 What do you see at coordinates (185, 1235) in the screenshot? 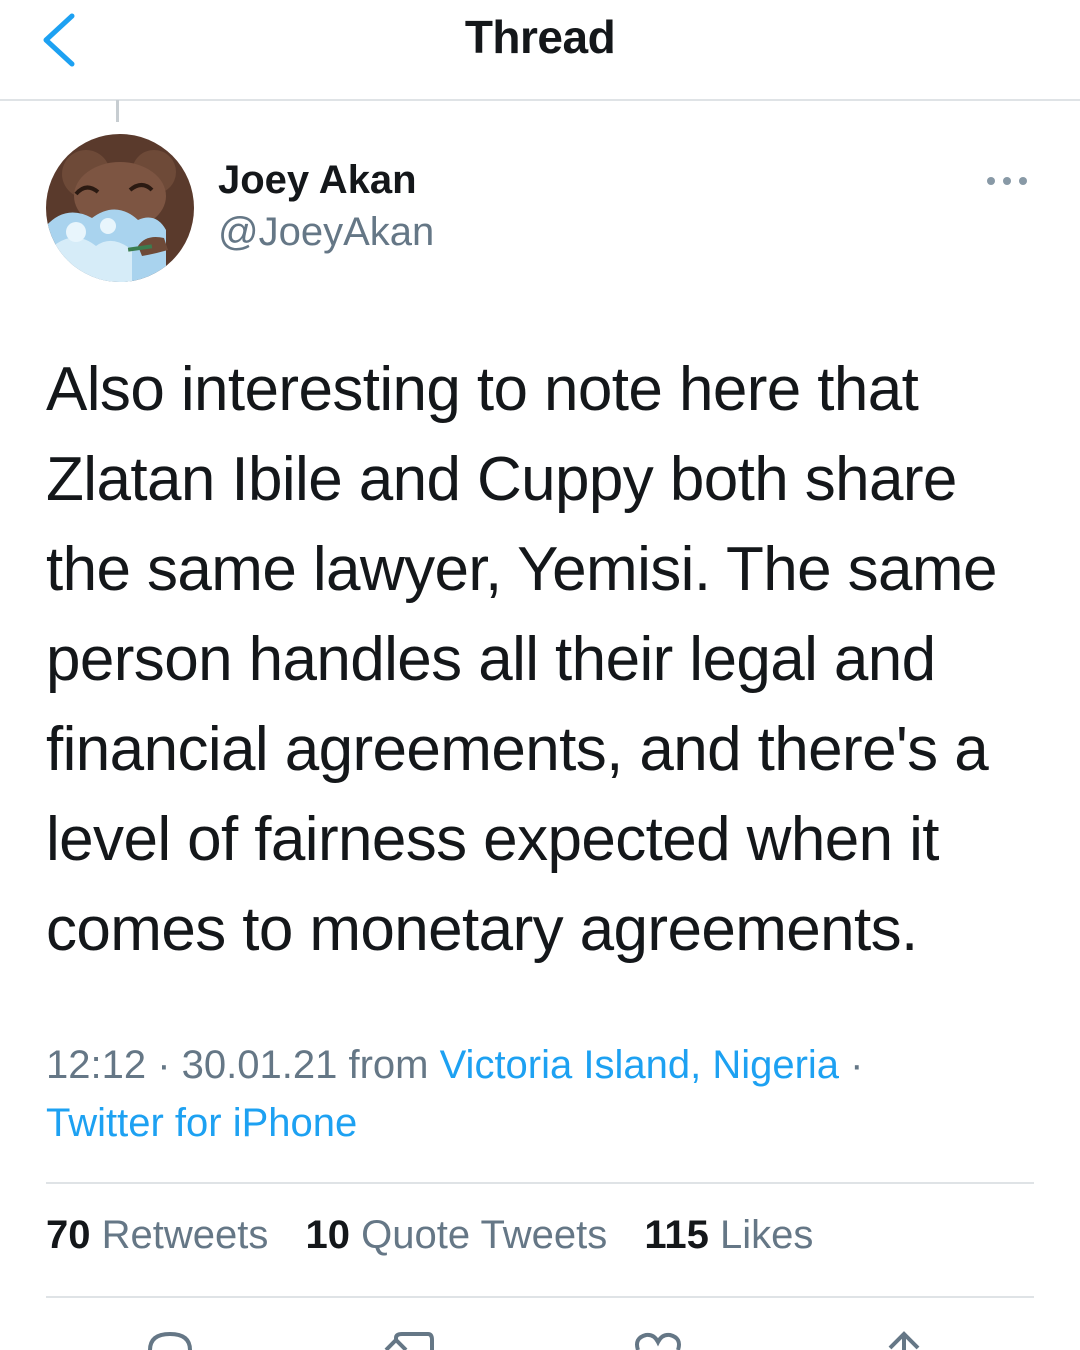
I see `retweets-label: Retweets` at bounding box center [185, 1235].